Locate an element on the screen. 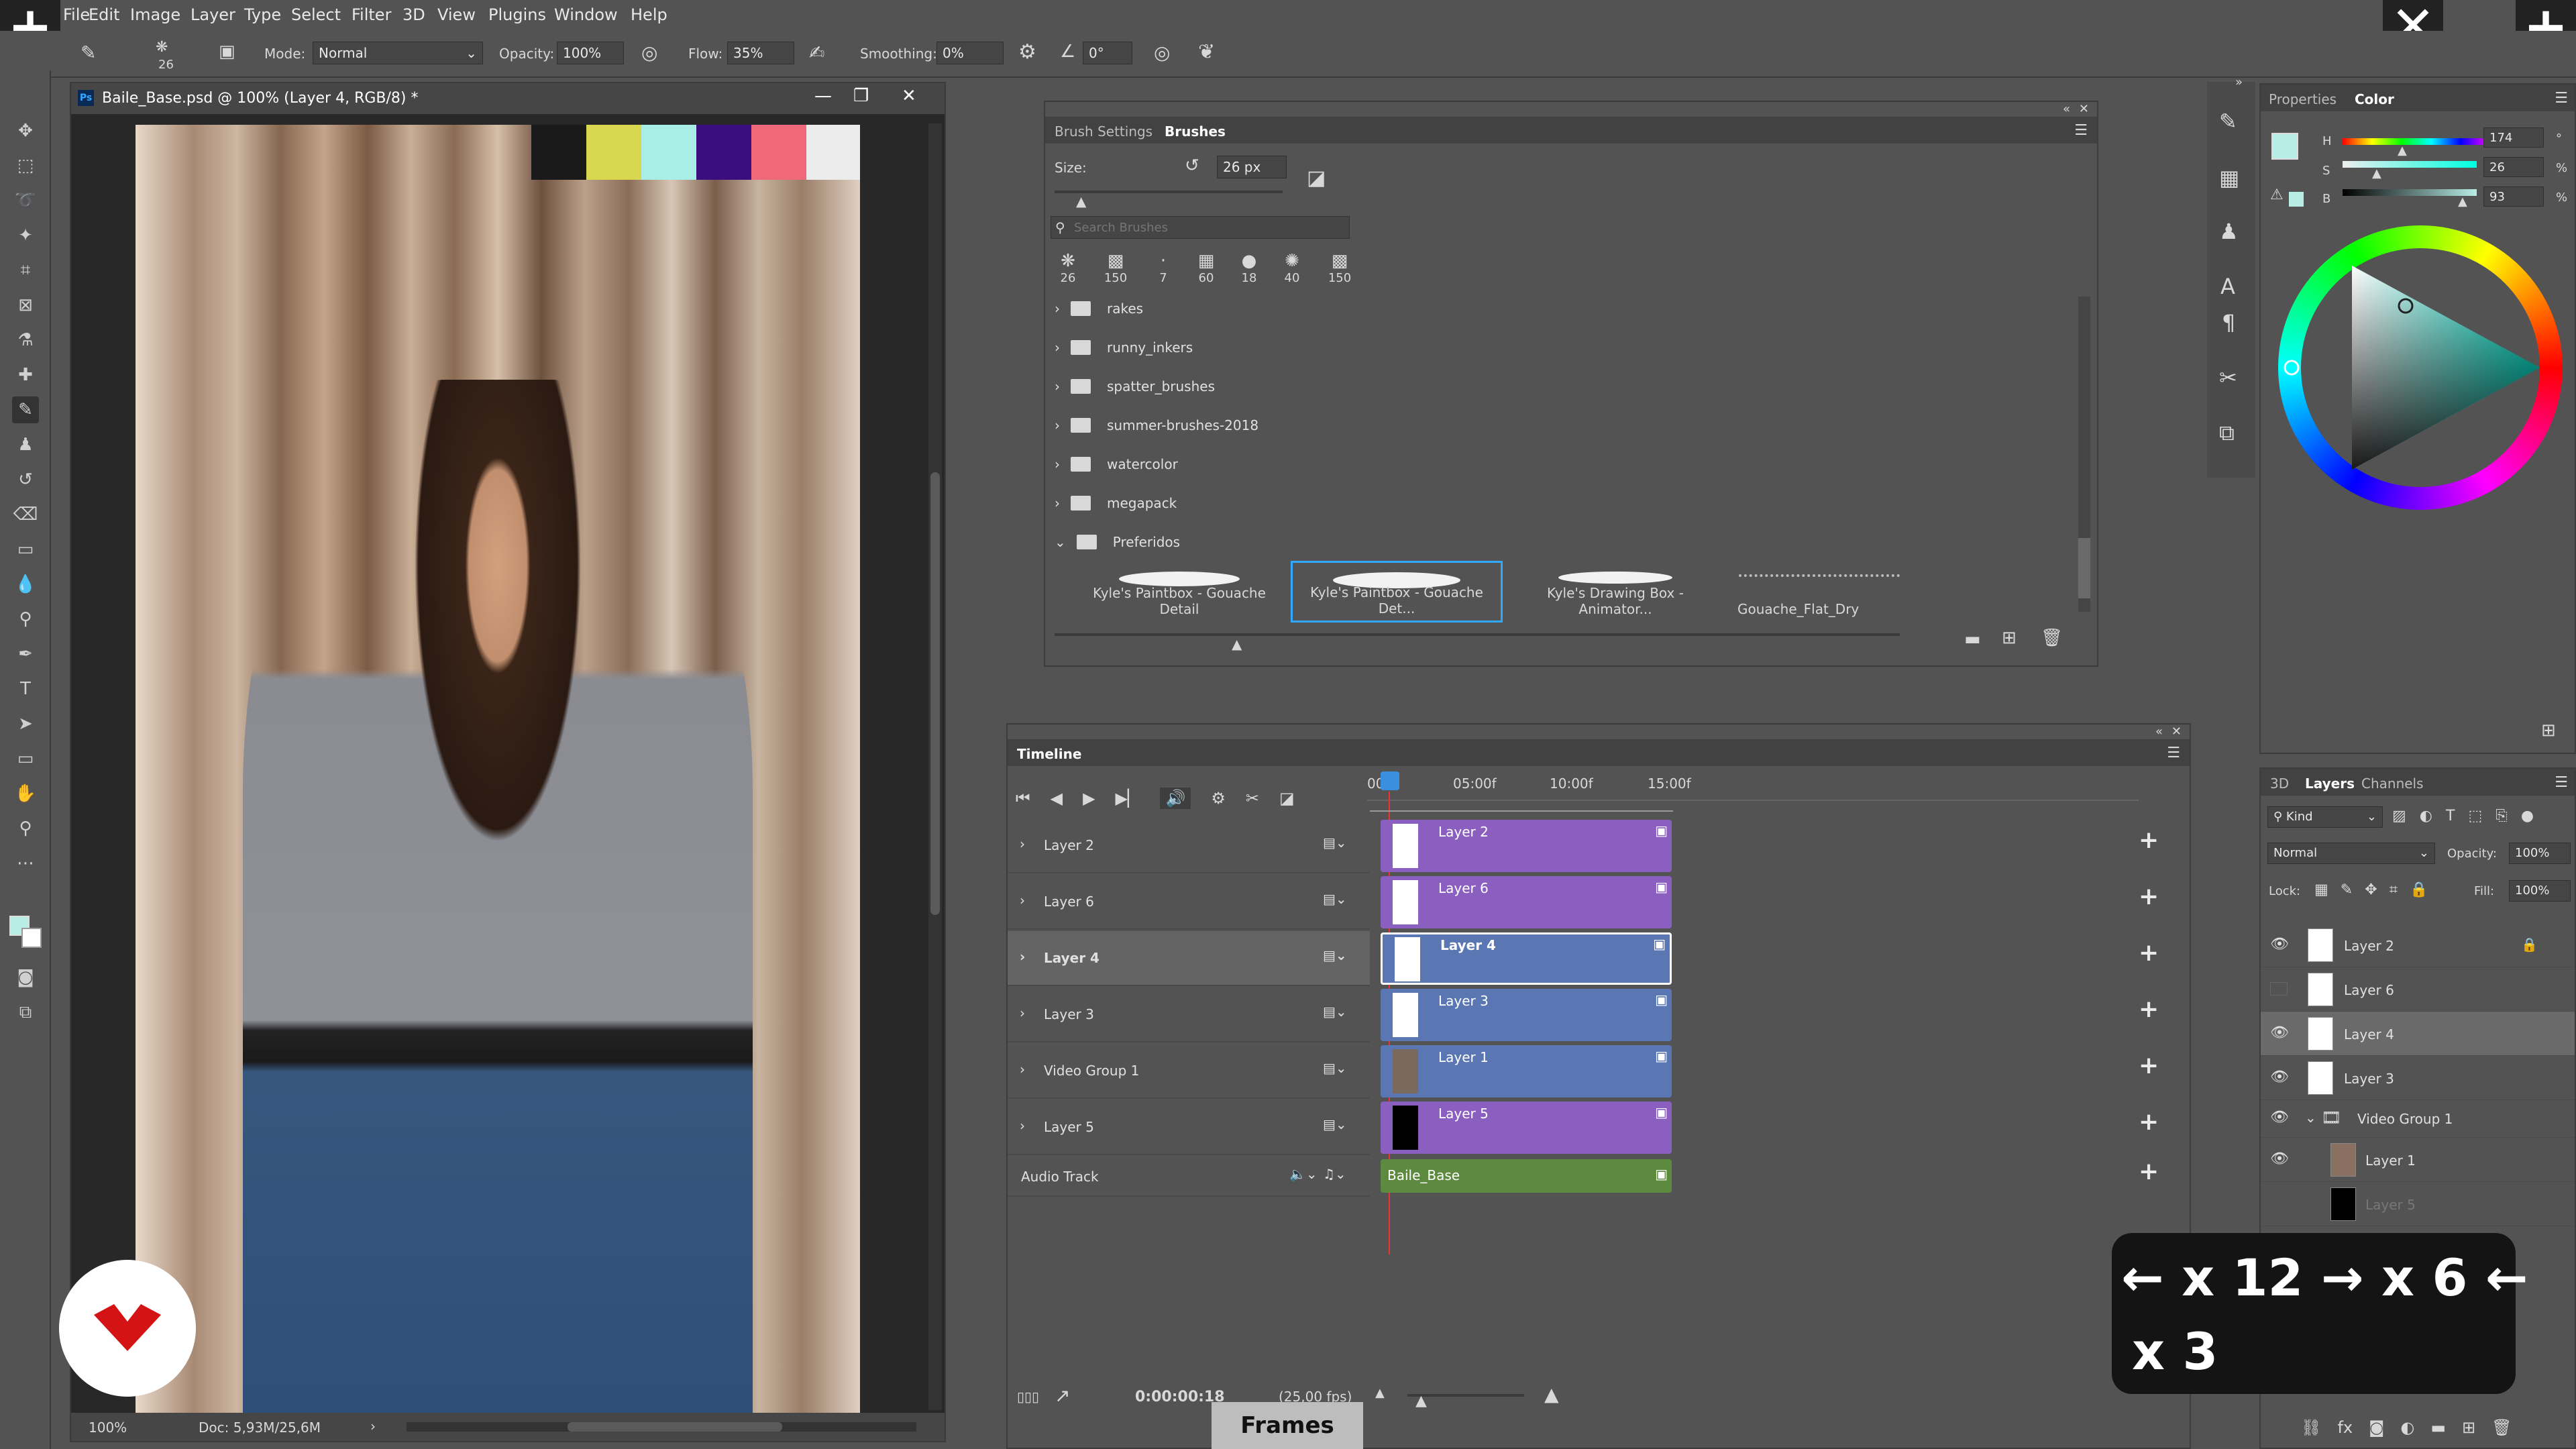 This screenshot has width=2576, height=1449. brush-folder-rakes: › rakes is located at coordinates (1099, 308).